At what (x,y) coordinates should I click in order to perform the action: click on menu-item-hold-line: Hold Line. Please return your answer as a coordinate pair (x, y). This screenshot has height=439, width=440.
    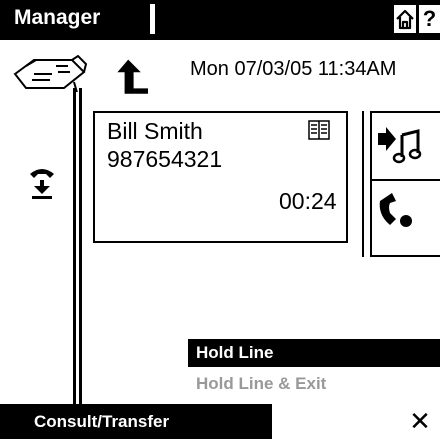
    Looking at the image, I should click on (314, 353).